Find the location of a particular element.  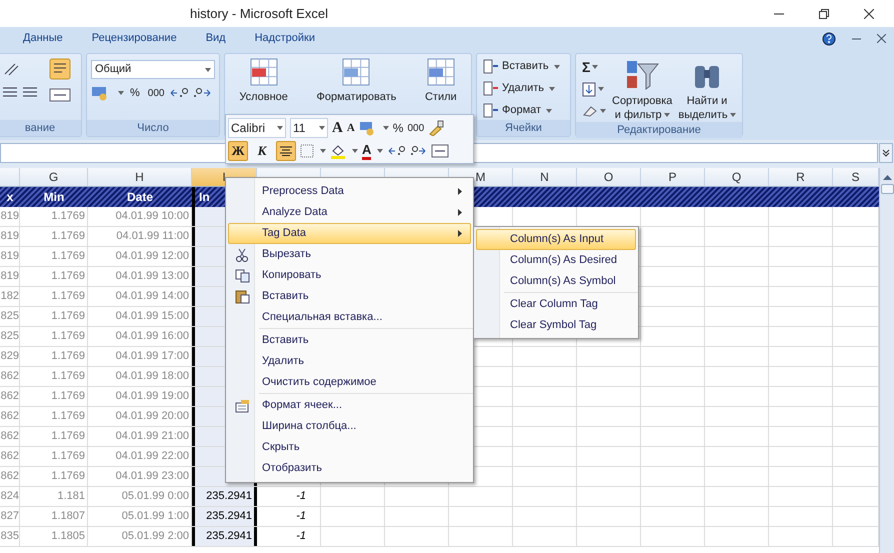

menu-item: Отобразить is located at coordinates (349, 468).